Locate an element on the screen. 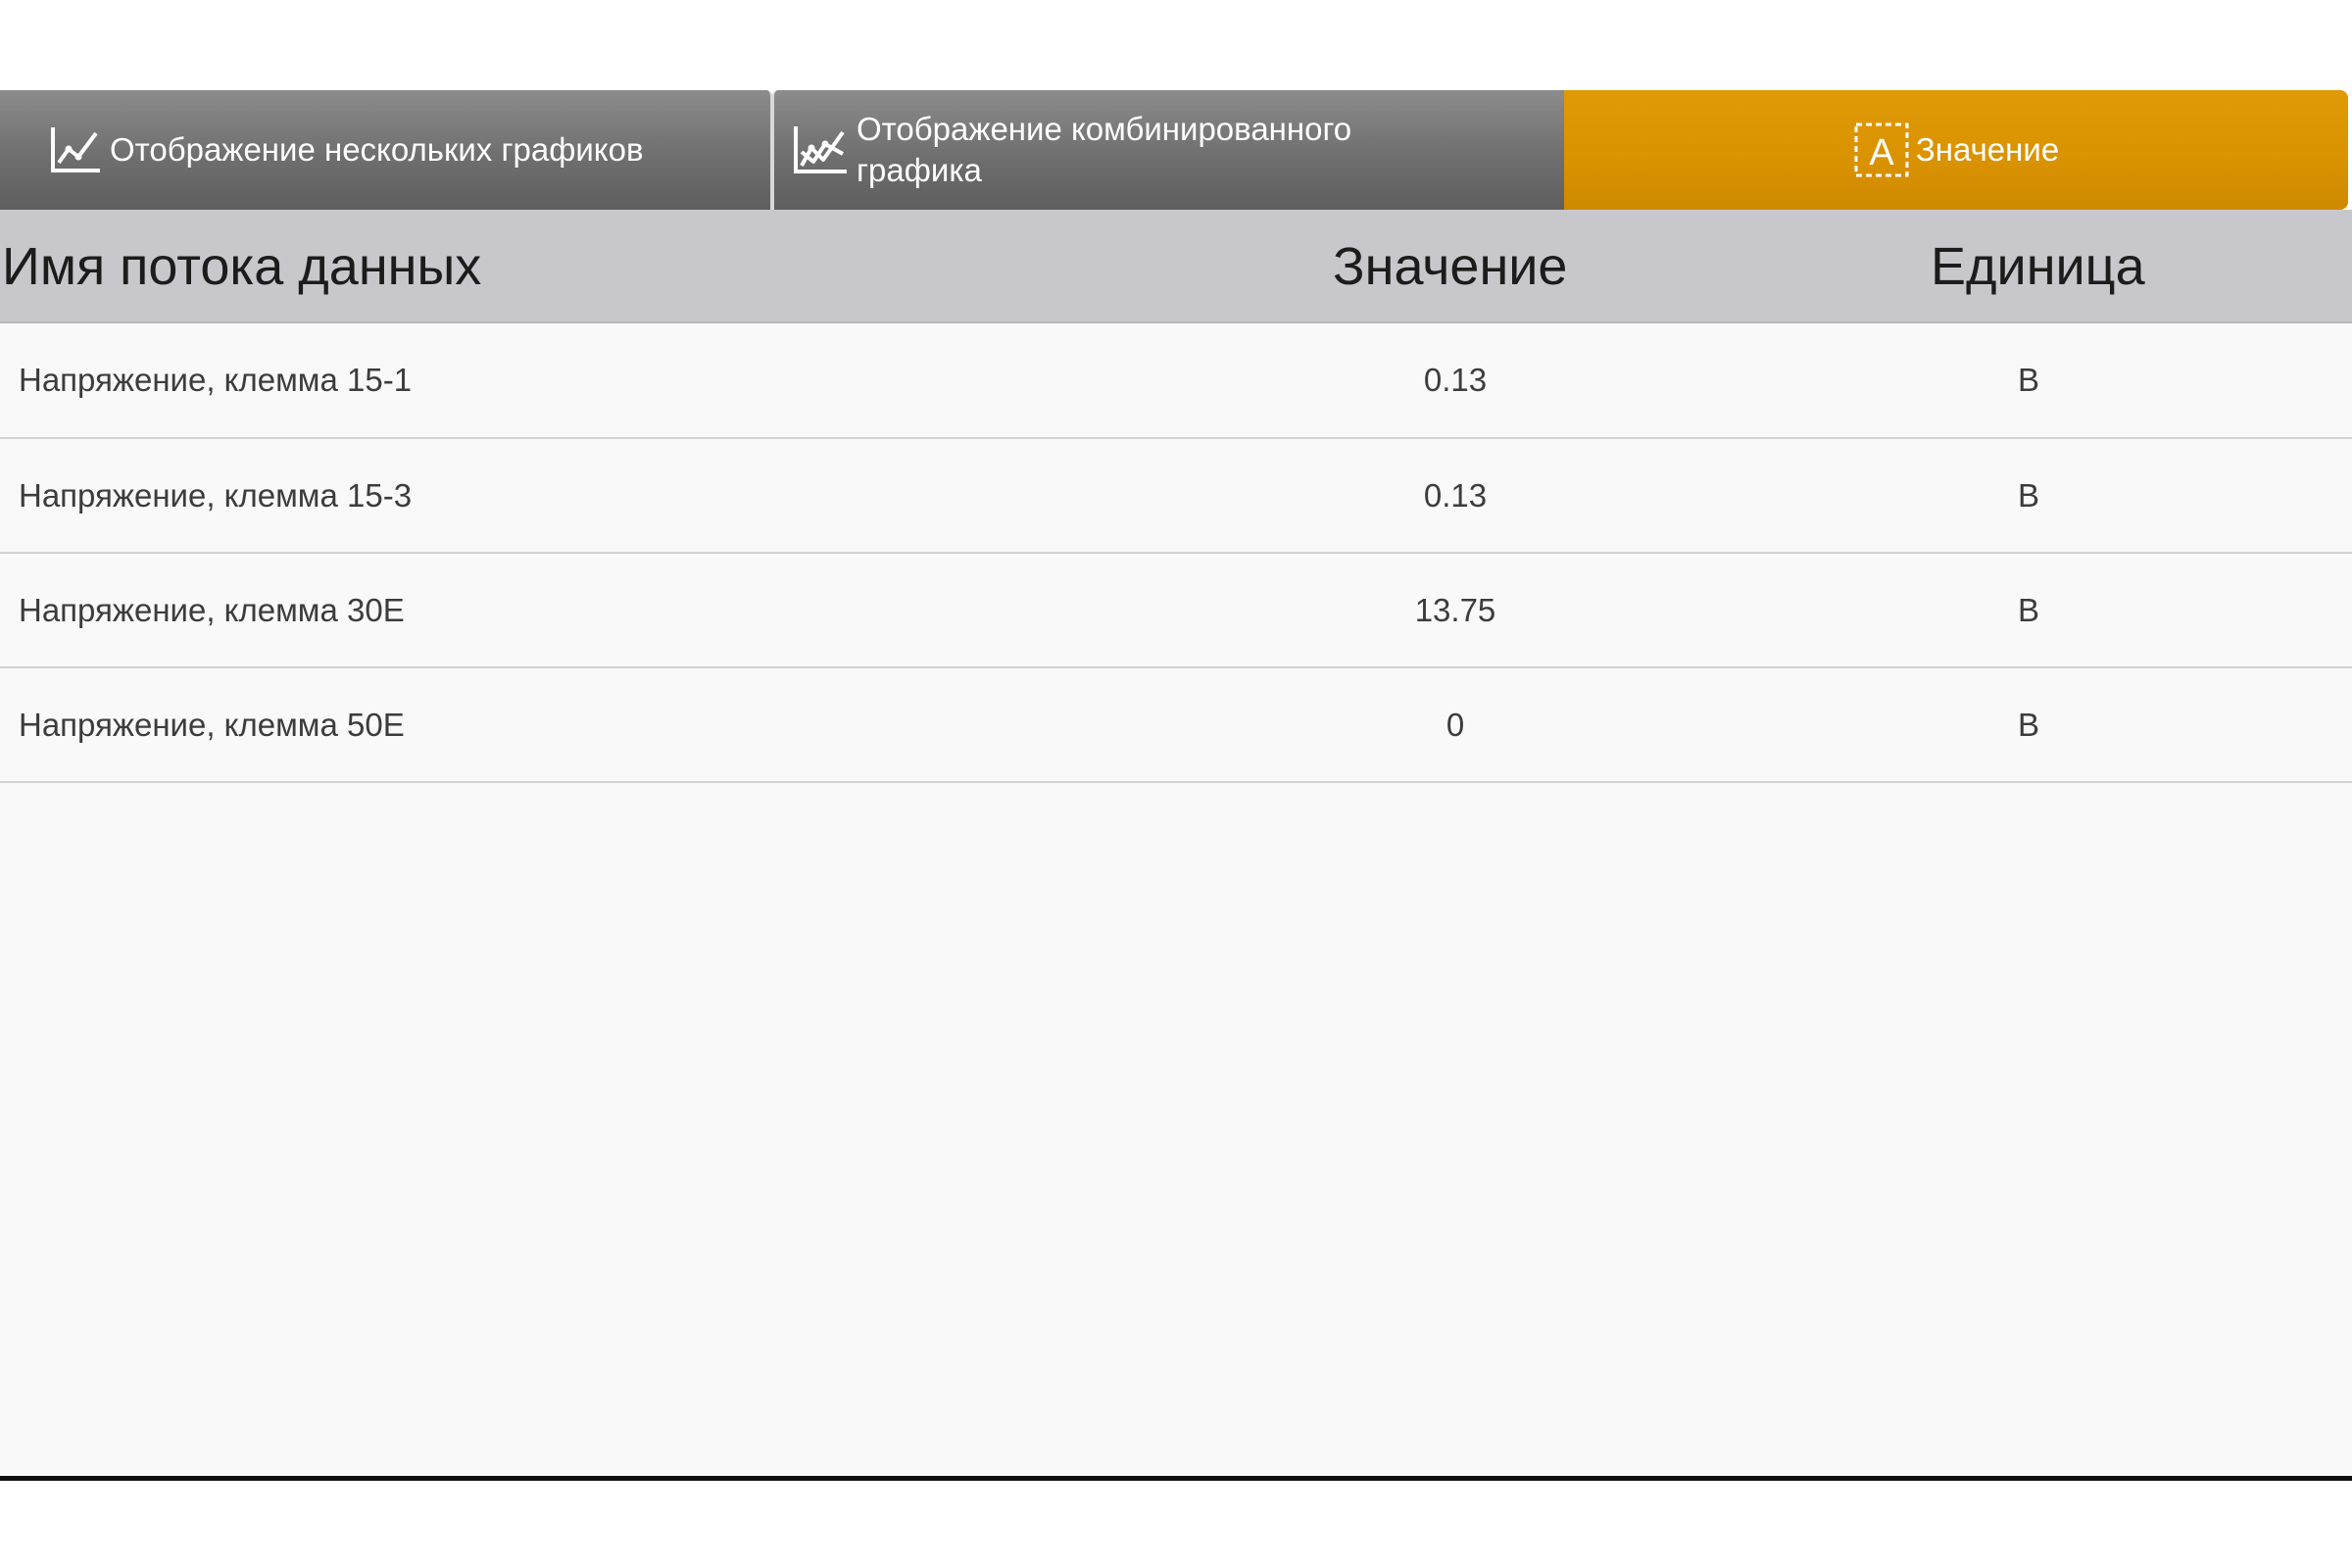 This screenshot has width=2352, height=1568. header-value: Значение is located at coordinates (1450, 266).